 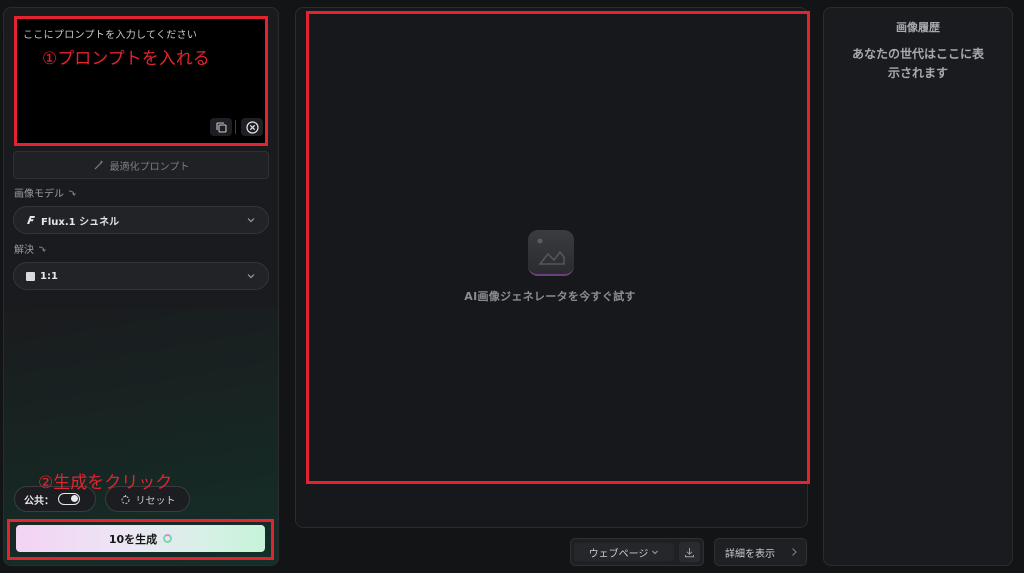 I want to click on optimize-prompt-button: 最適化プロンプト, so click(x=141, y=165).